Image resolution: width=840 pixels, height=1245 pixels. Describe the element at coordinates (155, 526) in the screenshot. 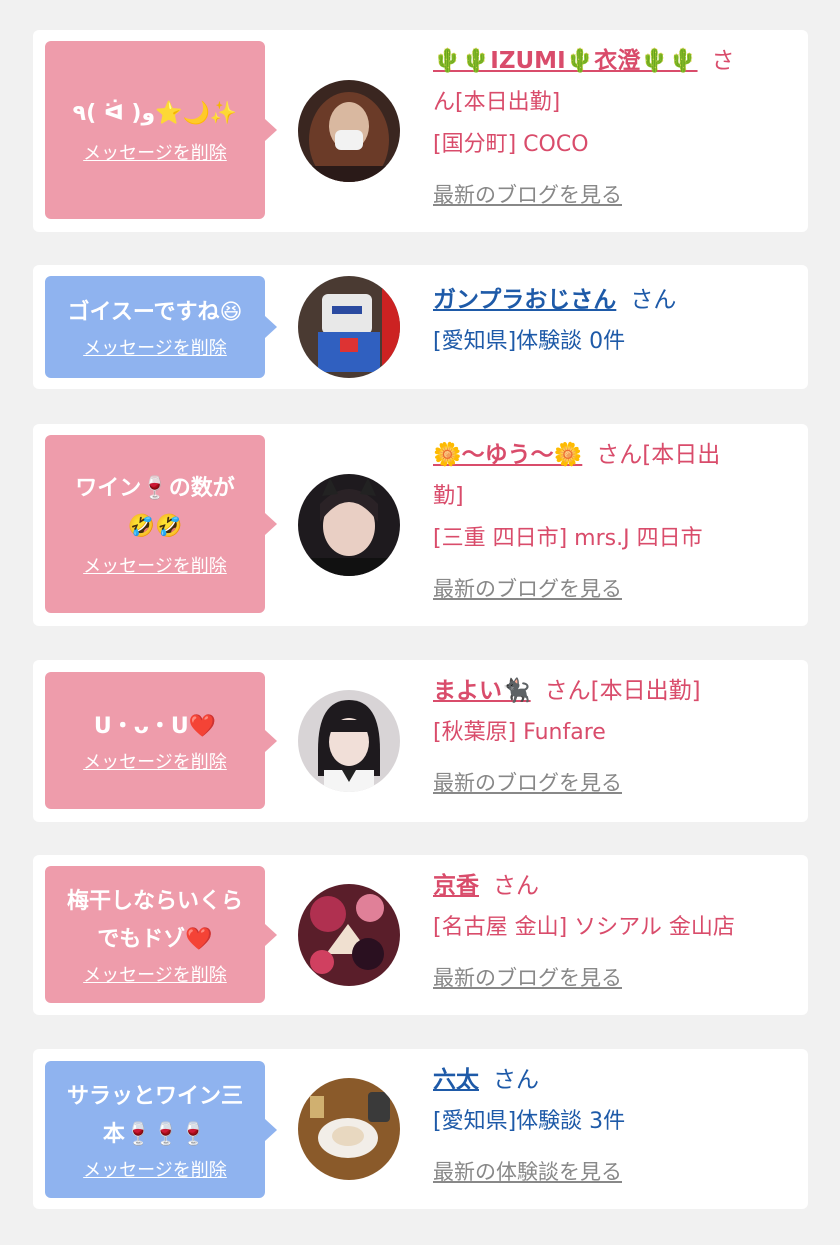

I see `message-text-line-2: 🤣🤣` at that location.